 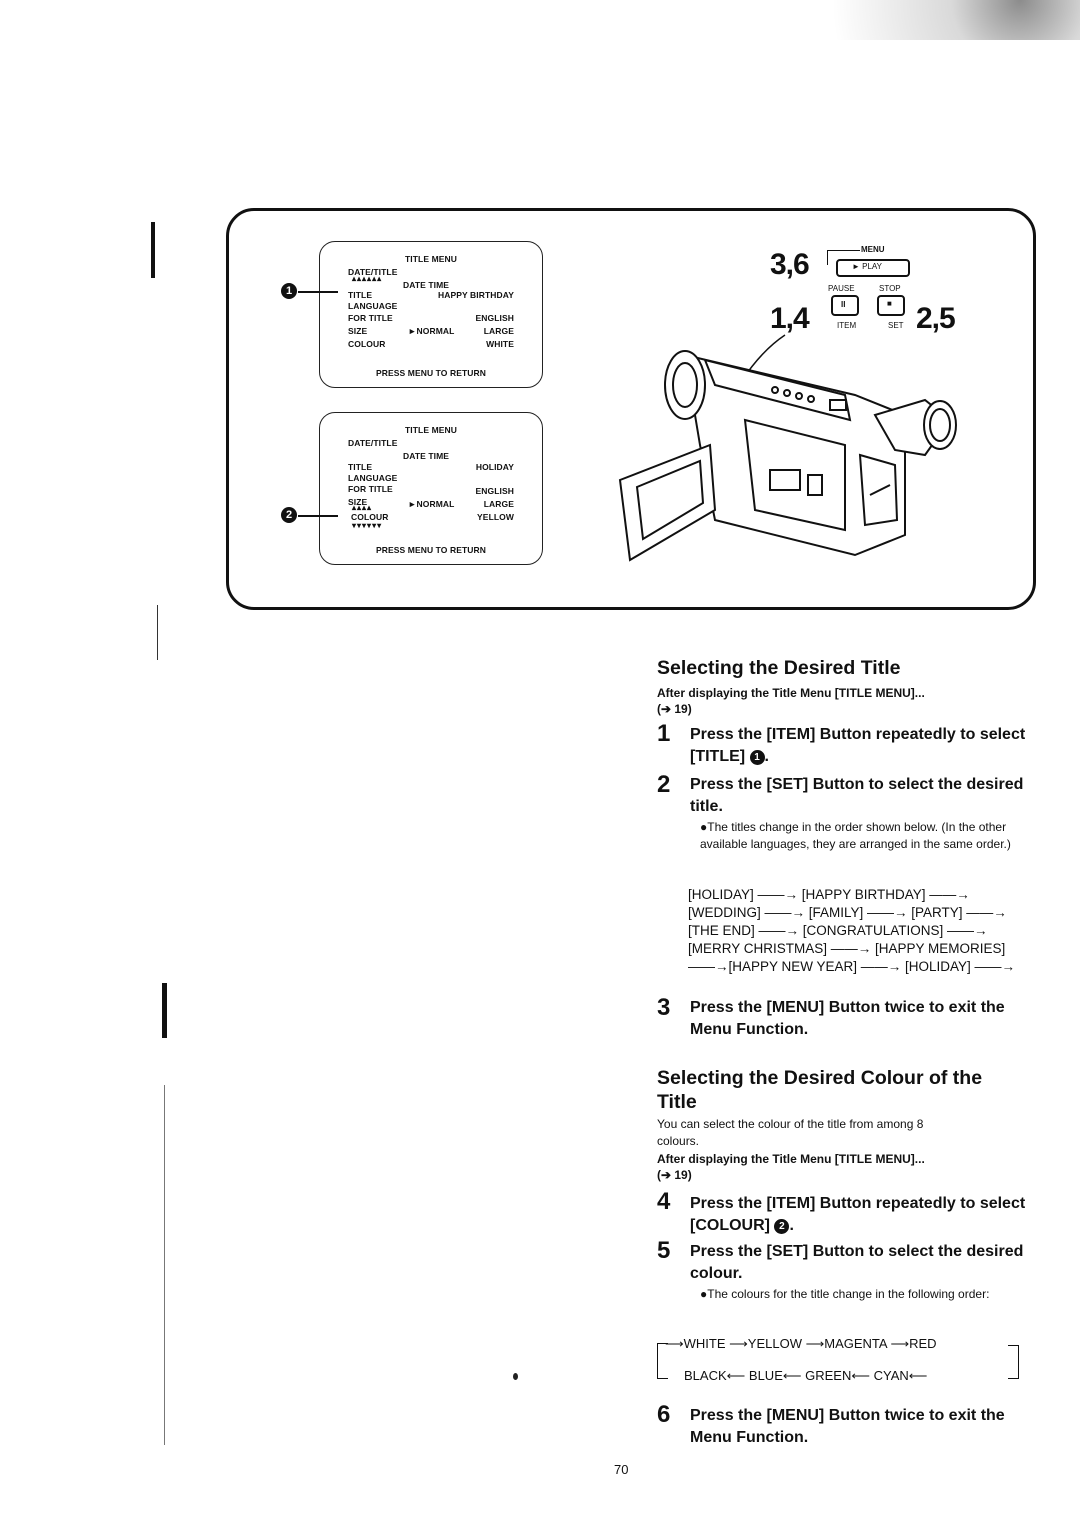 I want to click on blink-marks-icon: ▴▴▴▴, so click(x=362, y=507).